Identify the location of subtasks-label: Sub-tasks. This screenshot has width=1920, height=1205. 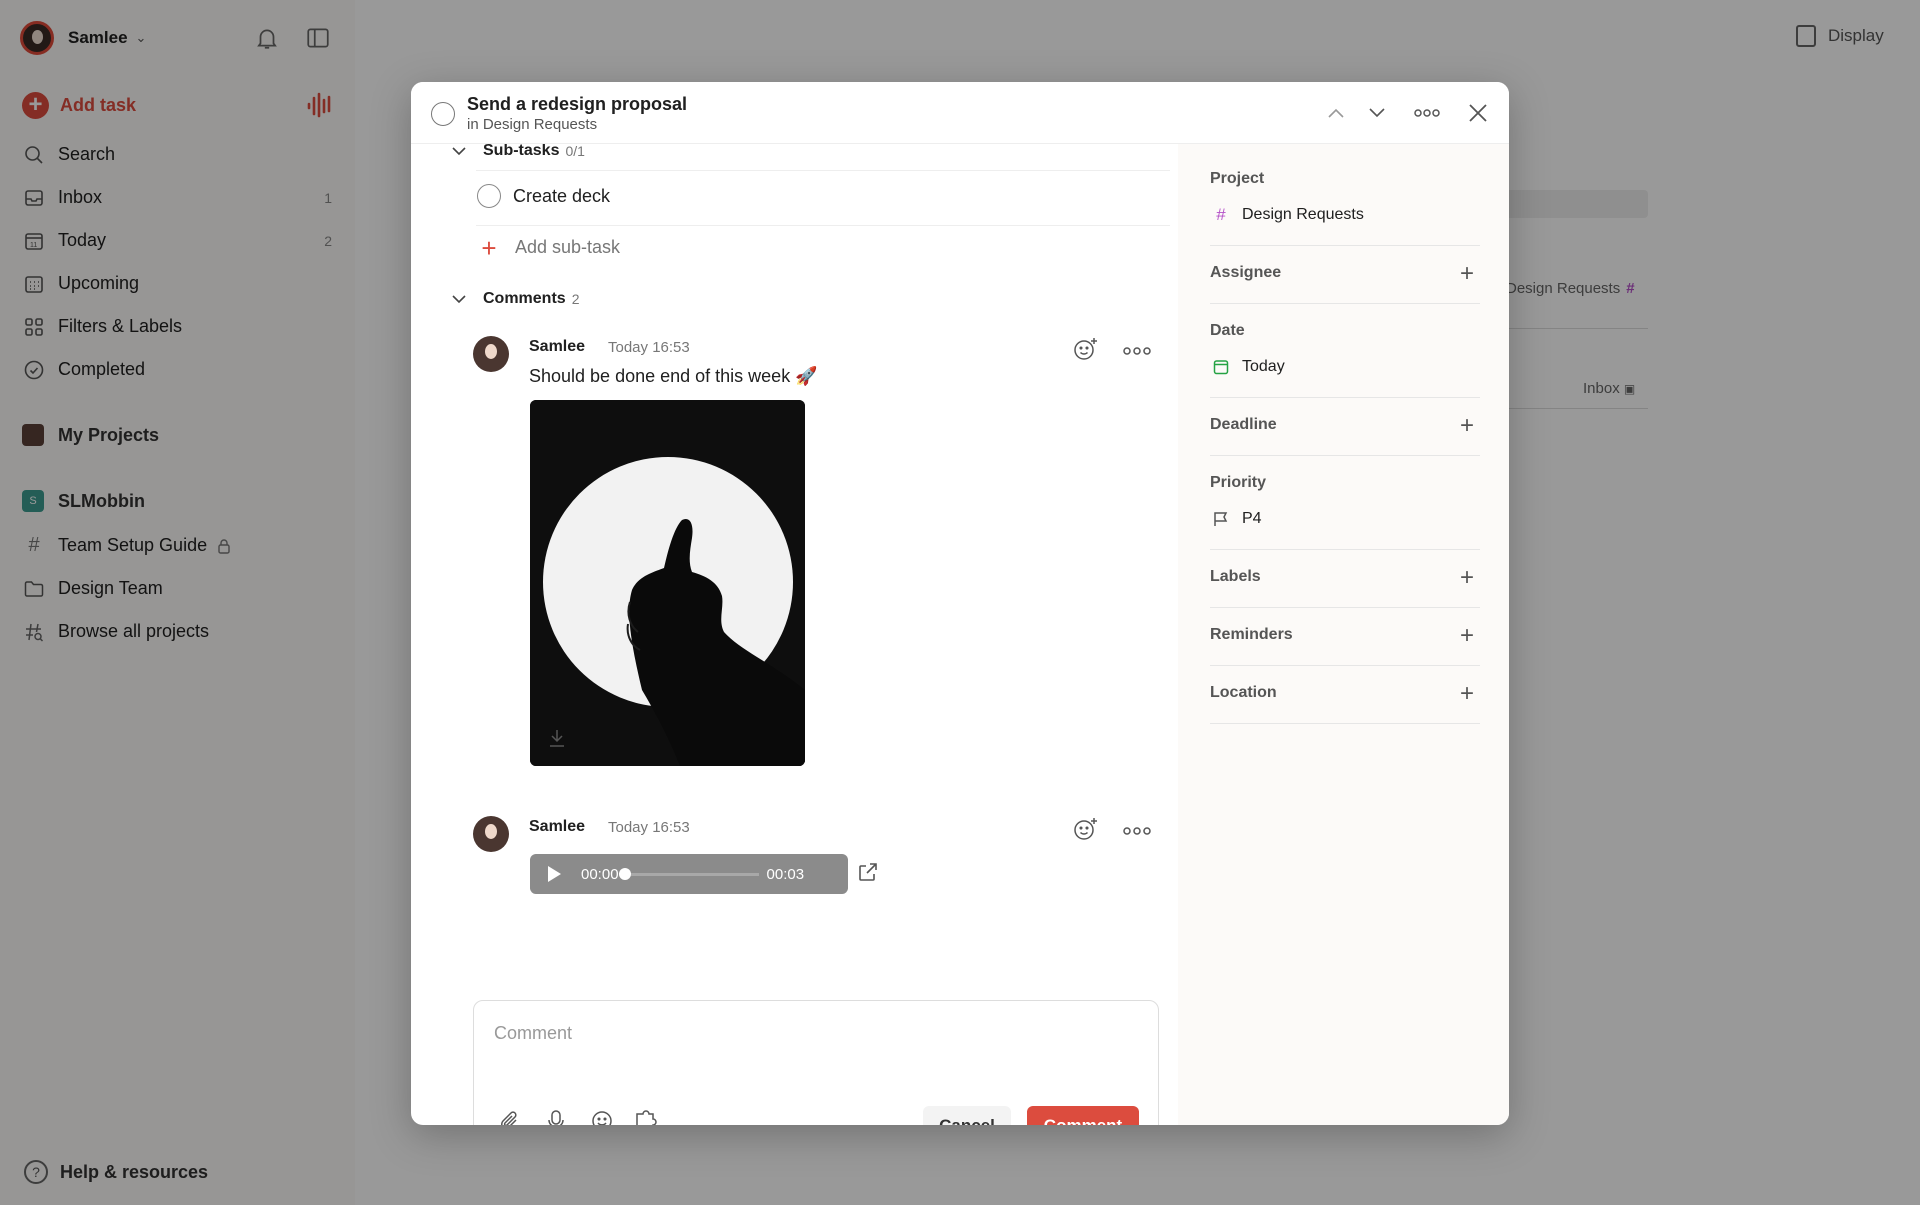
(521, 150).